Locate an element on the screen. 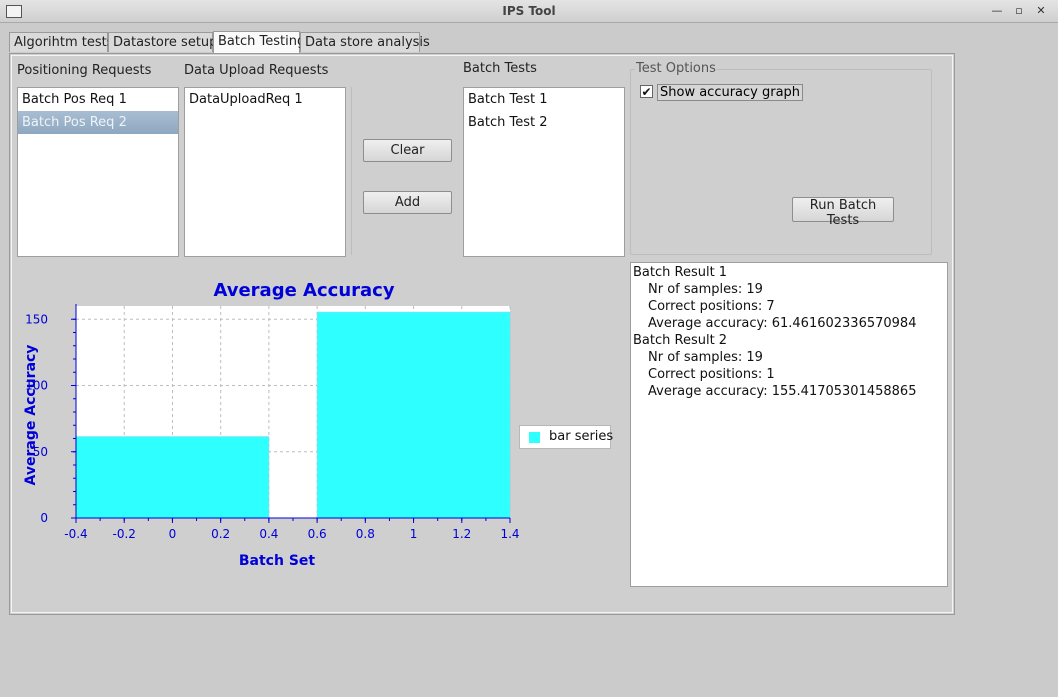  title-bar: IPS Tool — ▫ ✕ is located at coordinates (529, 11).